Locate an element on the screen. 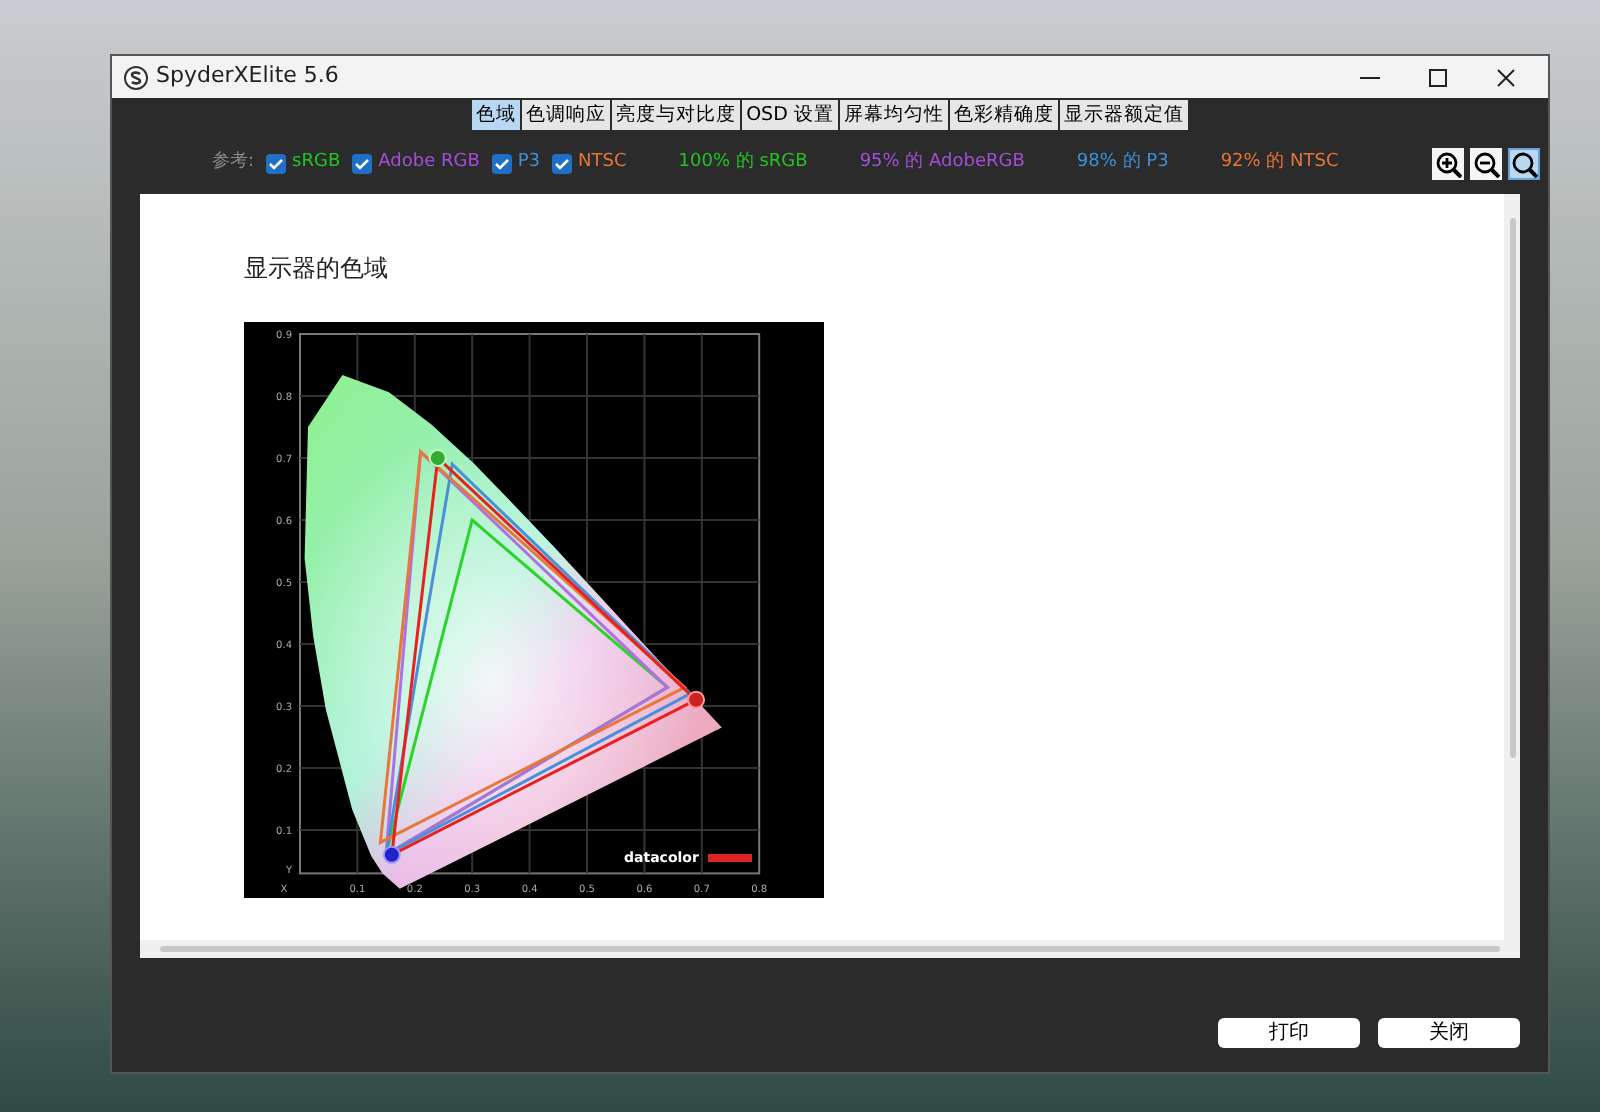 This screenshot has height=1112, width=1600. tab: 色彩精确度 is located at coordinates (1003, 115).